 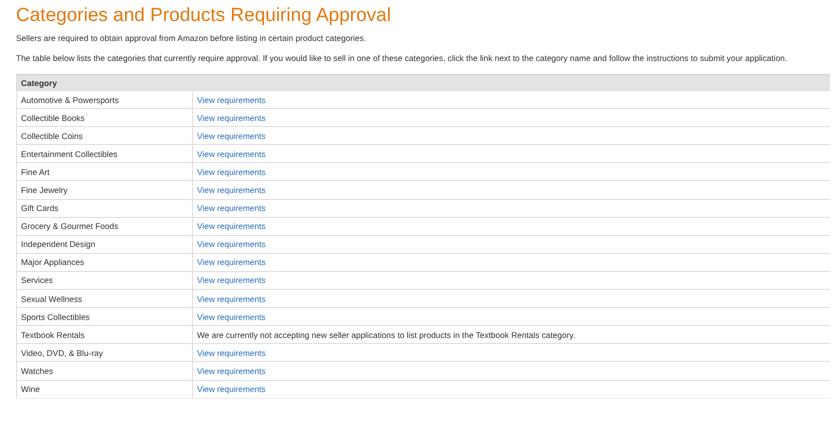 I want to click on category-cell: Wine, so click(x=104, y=389).